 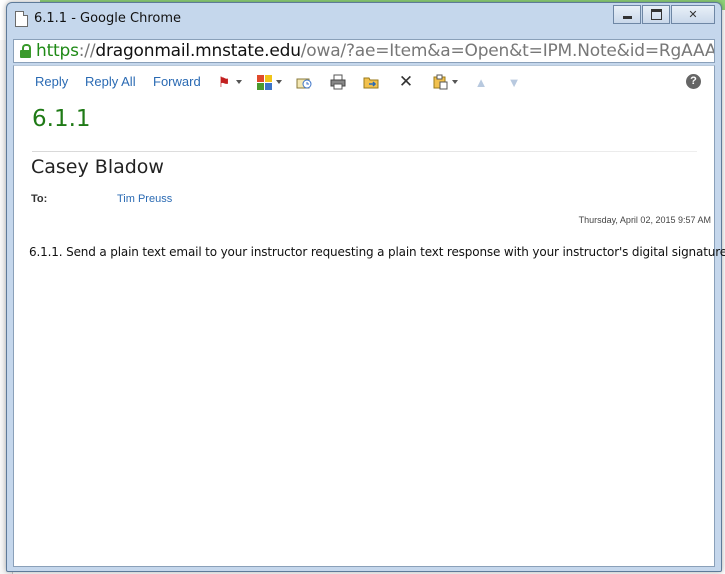 What do you see at coordinates (39, 199) in the screenshot?
I see `to-label: To:` at bounding box center [39, 199].